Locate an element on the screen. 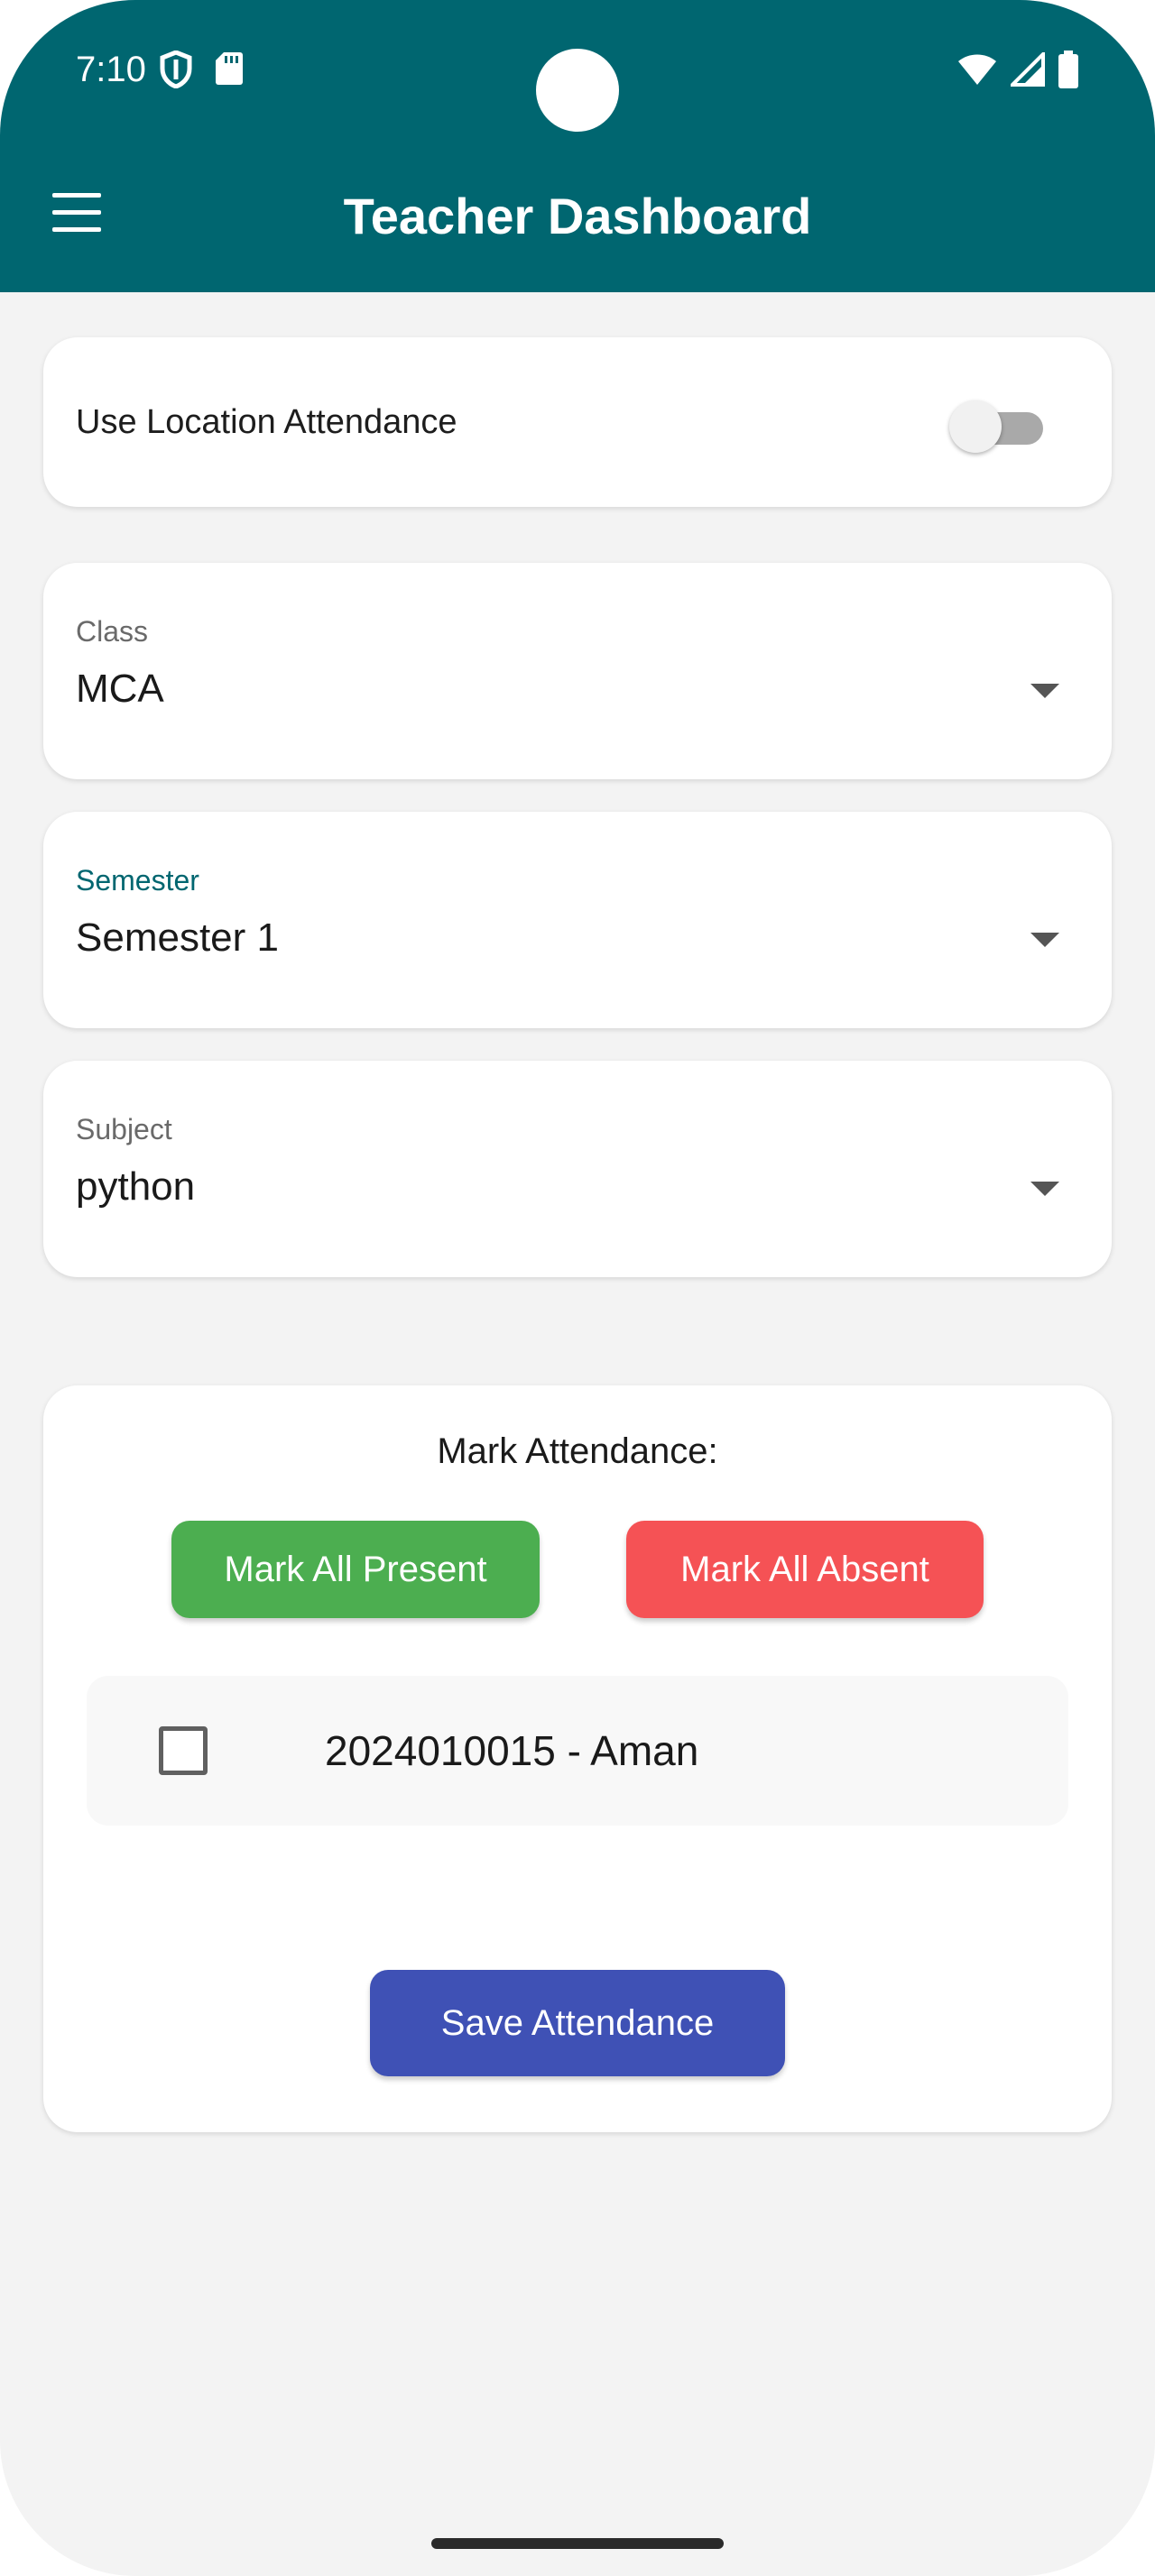 Image resolution: width=1155 pixels, height=2576 pixels. location-attendance-card: Use Location Attendance is located at coordinates (577, 422).